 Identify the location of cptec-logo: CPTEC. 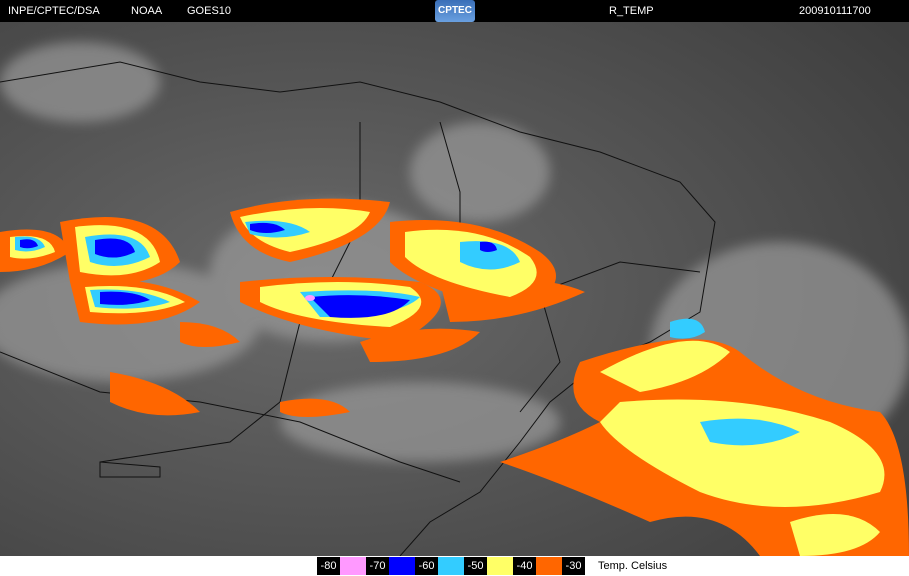
(455, 11).